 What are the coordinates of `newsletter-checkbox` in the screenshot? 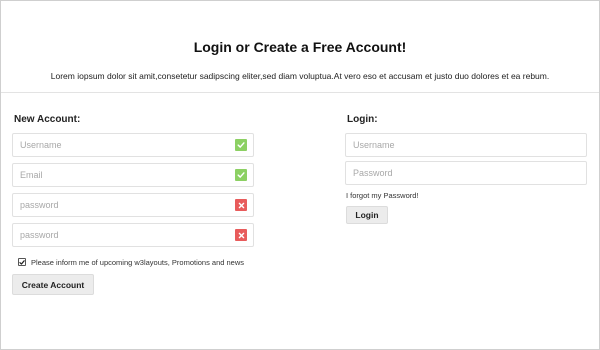 It's located at (22, 262).